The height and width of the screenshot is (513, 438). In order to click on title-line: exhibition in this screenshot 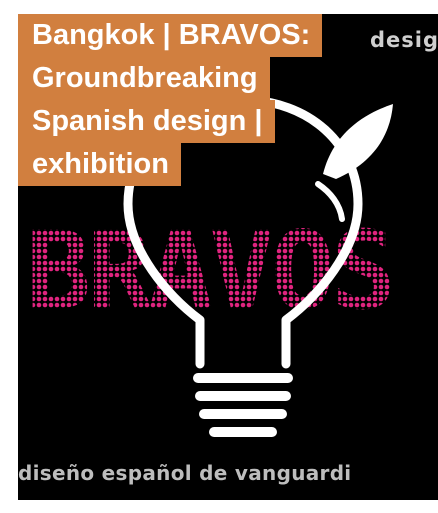, I will do `click(99, 164)`.